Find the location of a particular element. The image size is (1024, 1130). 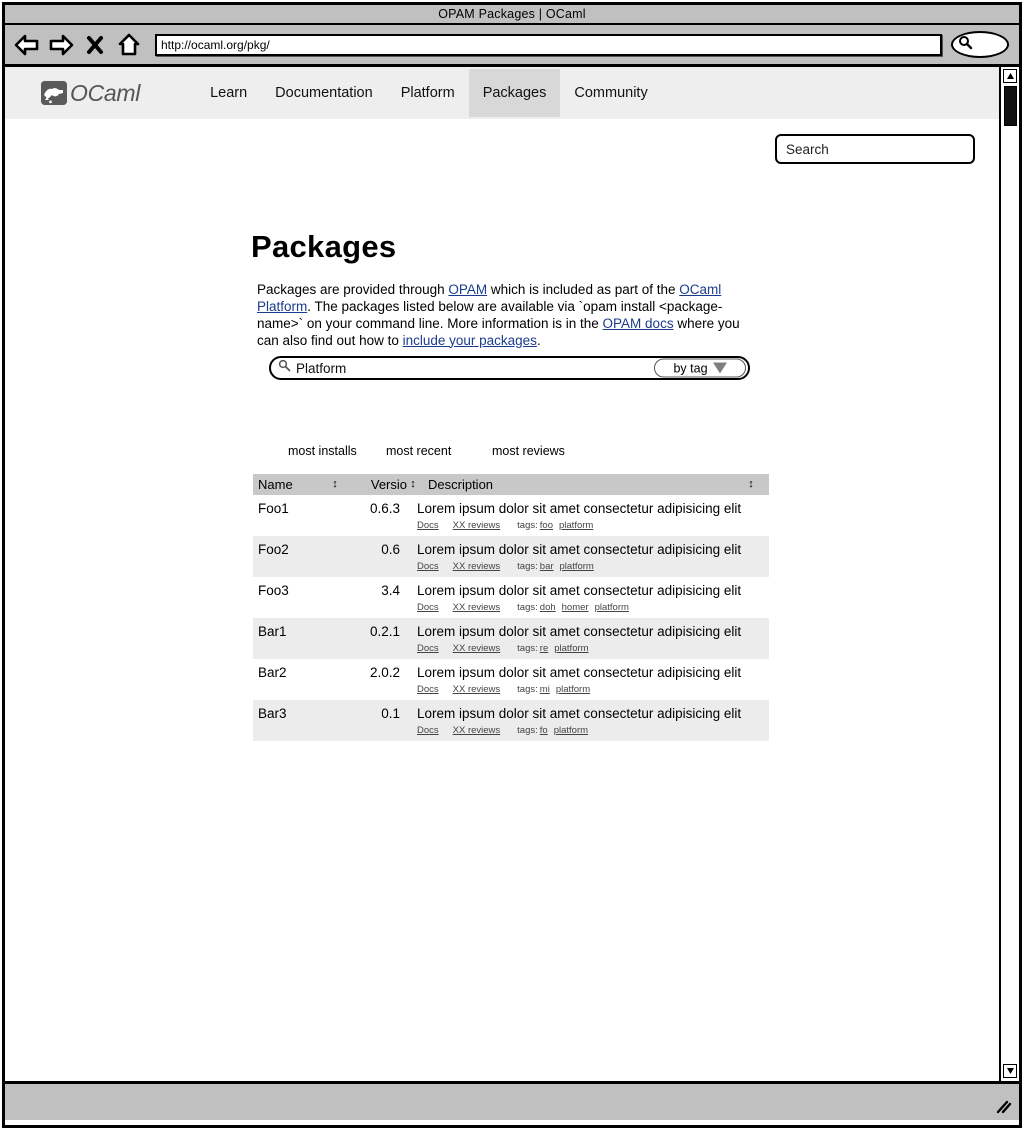

sort-description-icon: ↕ is located at coordinates (751, 484).